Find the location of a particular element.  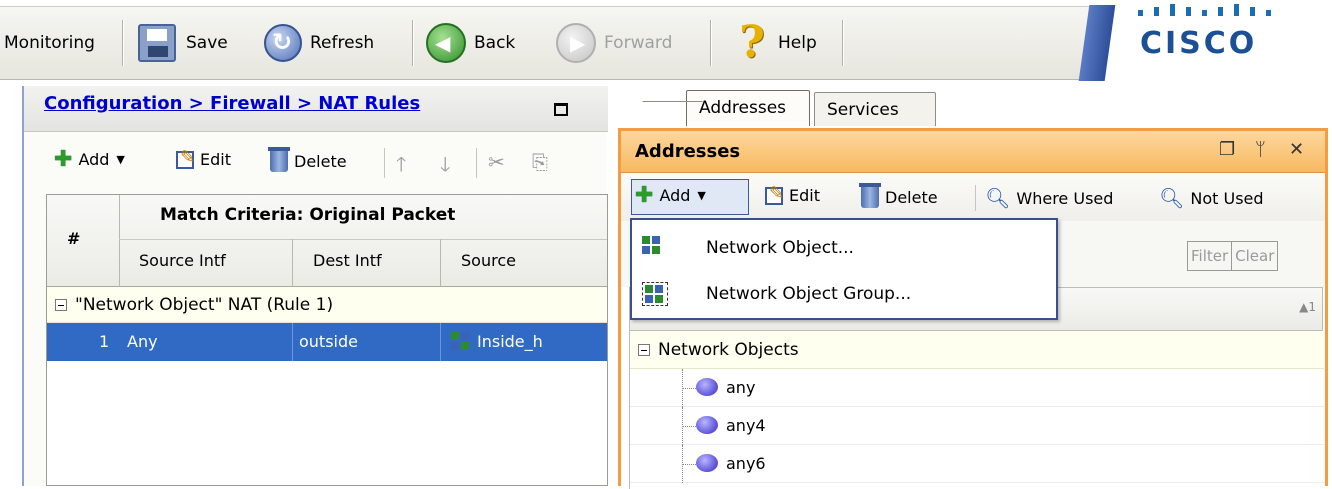

copy-button: ⎘ is located at coordinates (540, 162).